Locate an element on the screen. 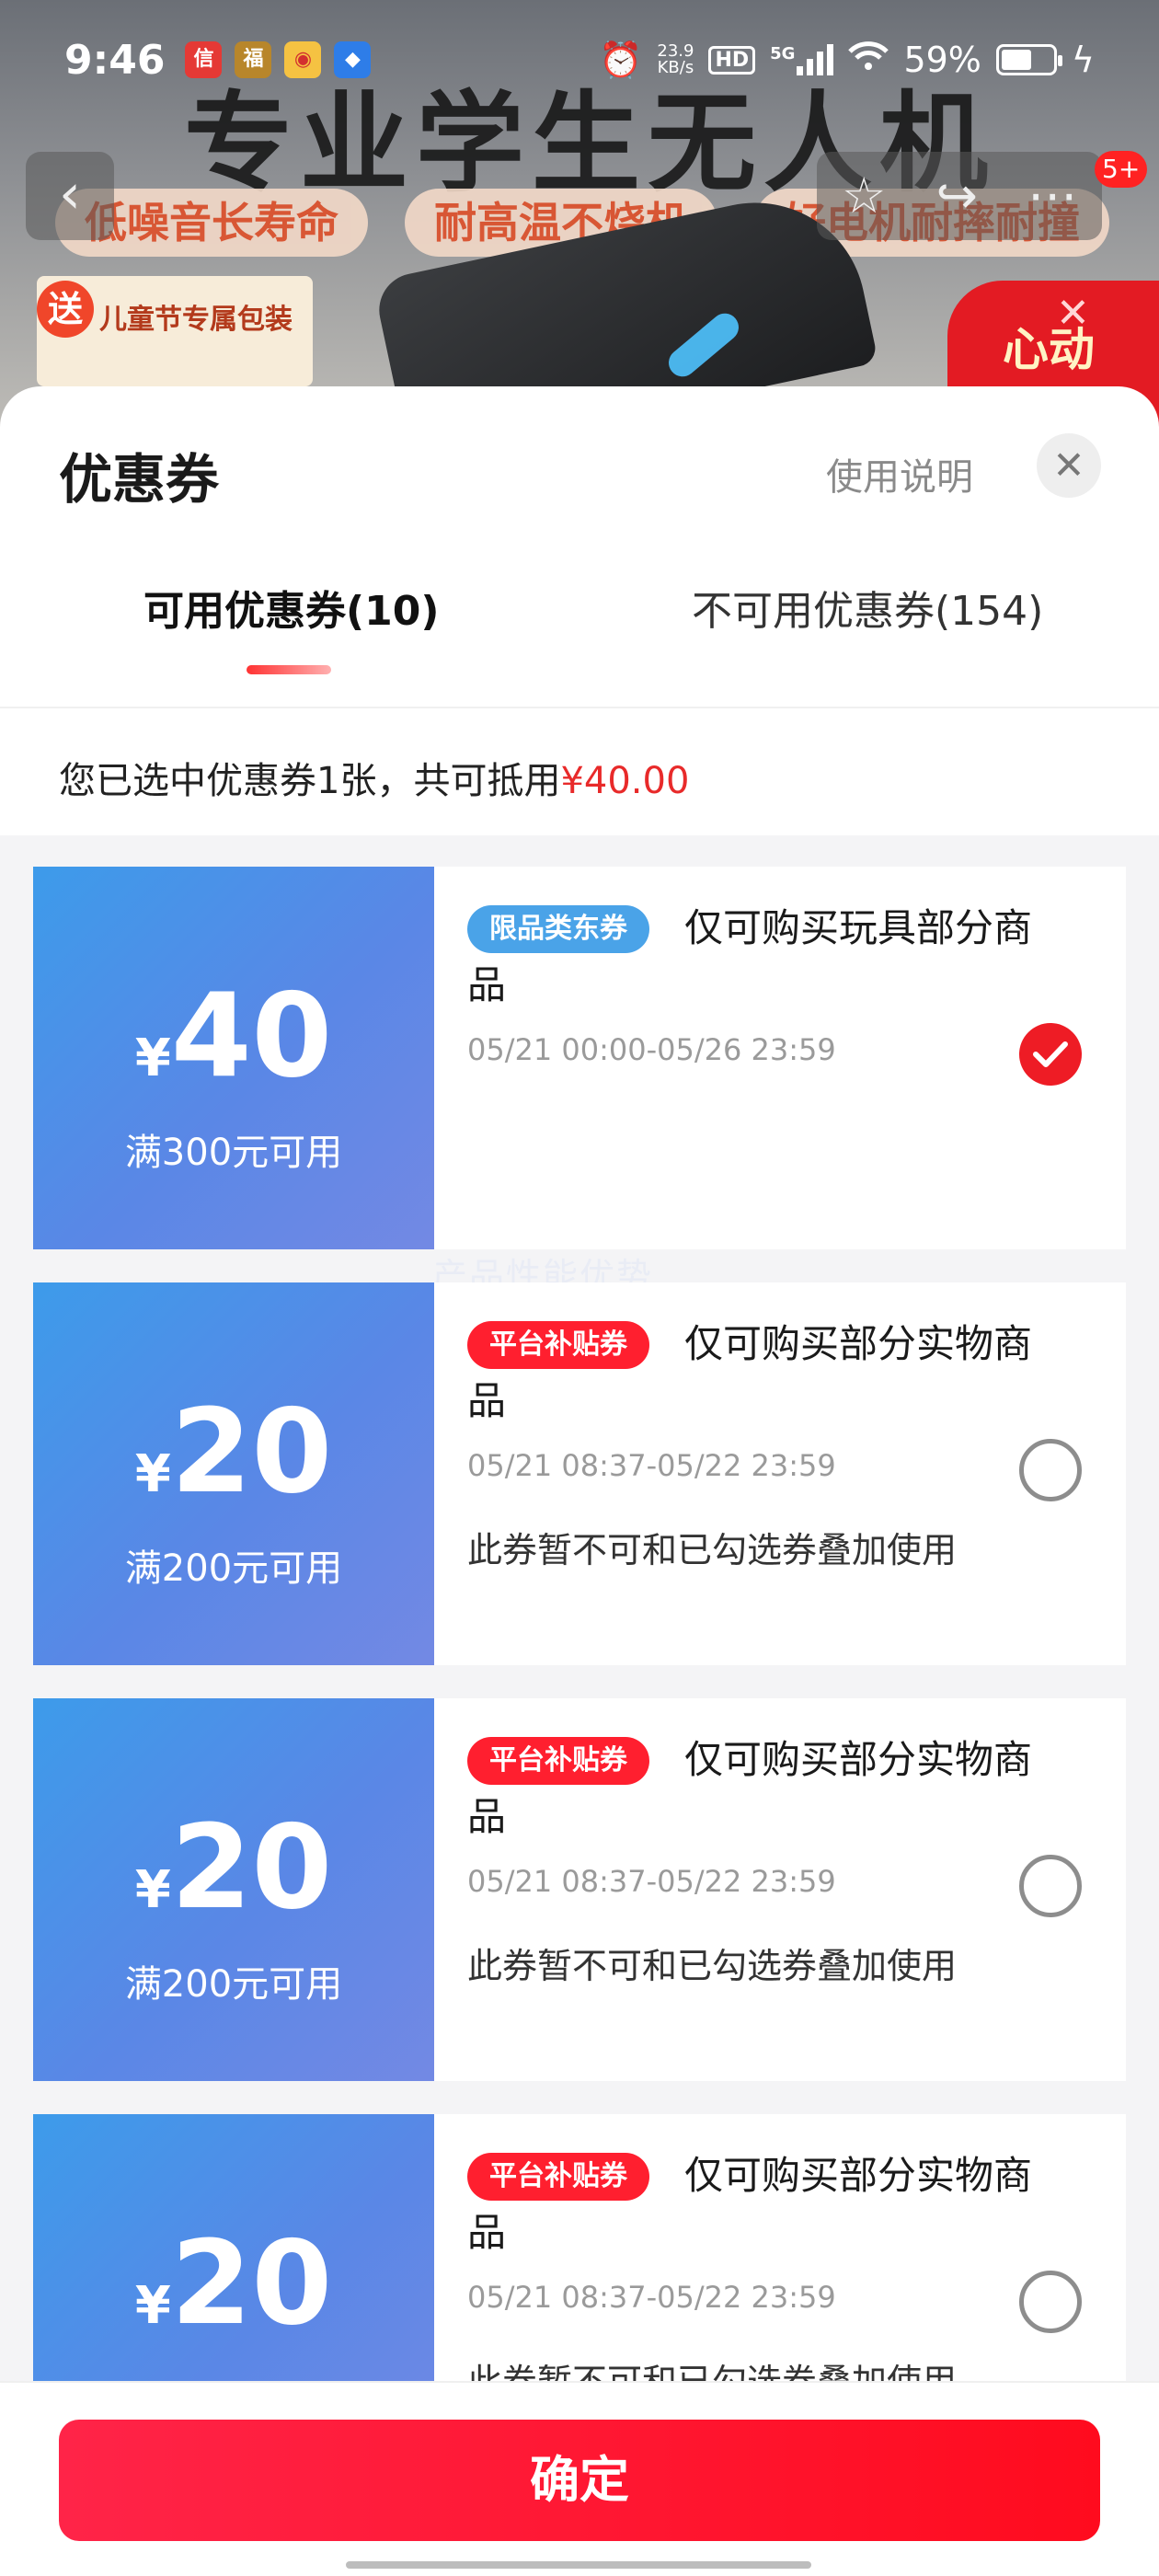 The height and width of the screenshot is (2576, 1159). summary-amount: ¥40.00 is located at coordinates (625, 781).